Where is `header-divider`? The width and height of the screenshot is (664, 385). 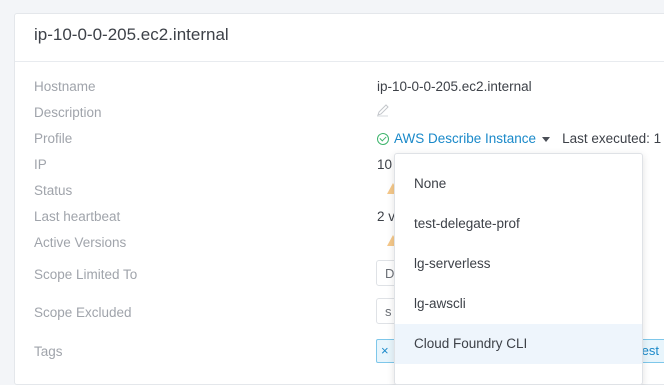
header-divider is located at coordinates (339, 61).